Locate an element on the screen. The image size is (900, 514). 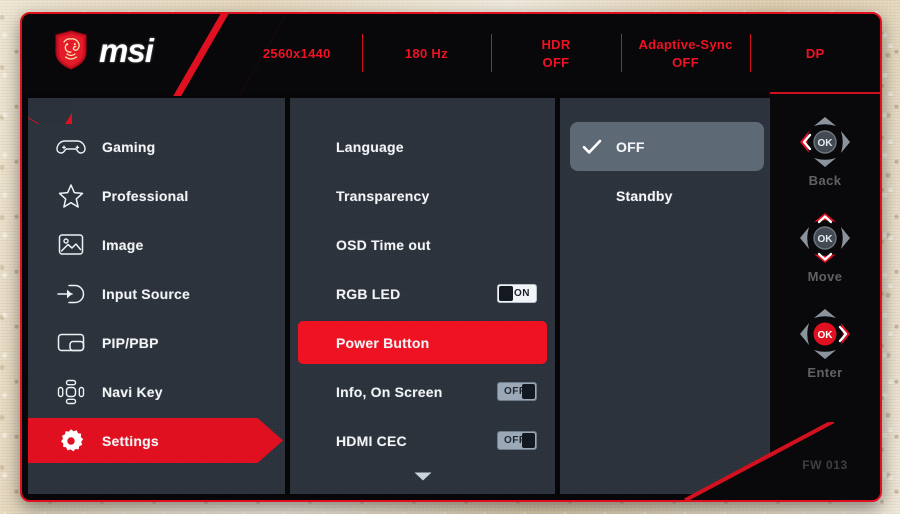
nav-hint-back: OK Back is located at coordinates (825, 151).